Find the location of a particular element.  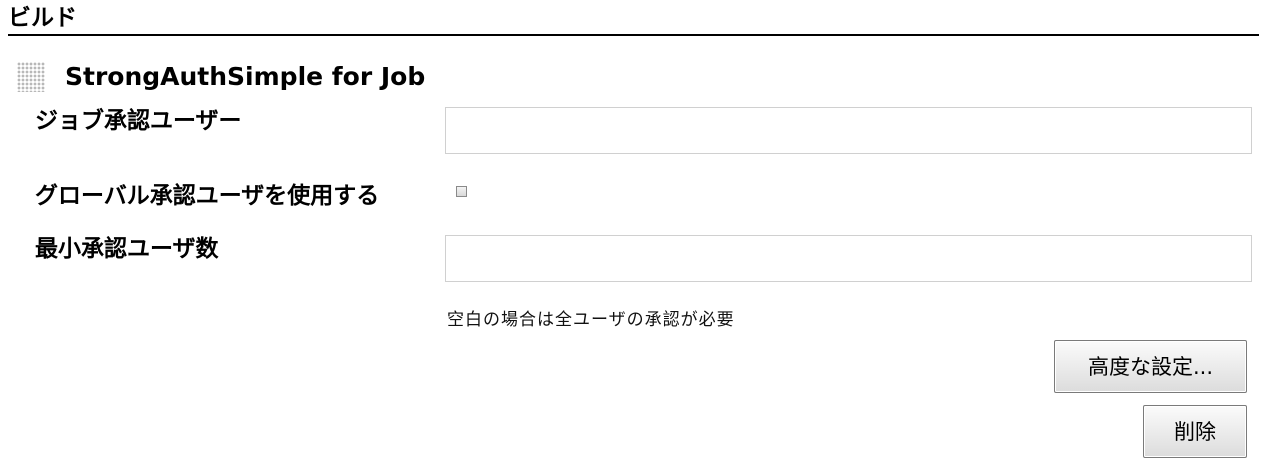

section-title: ビルド is located at coordinates (42, 18).